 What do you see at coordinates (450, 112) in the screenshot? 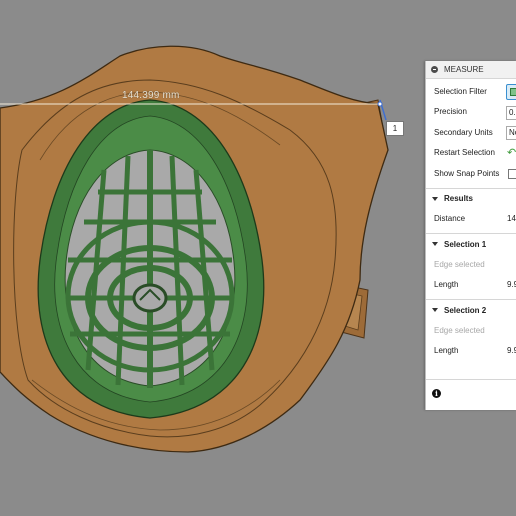
I see `precision-label: Precision` at bounding box center [450, 112].